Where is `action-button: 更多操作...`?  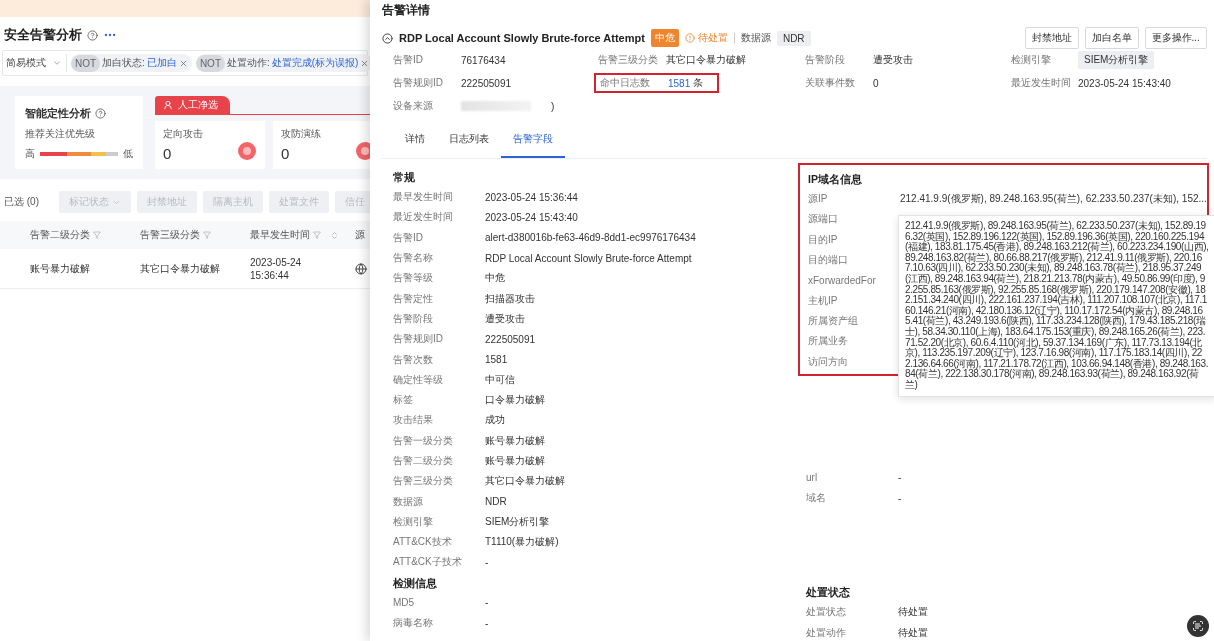 action-button: 更多操作... is located at coordinates (1175, 38).